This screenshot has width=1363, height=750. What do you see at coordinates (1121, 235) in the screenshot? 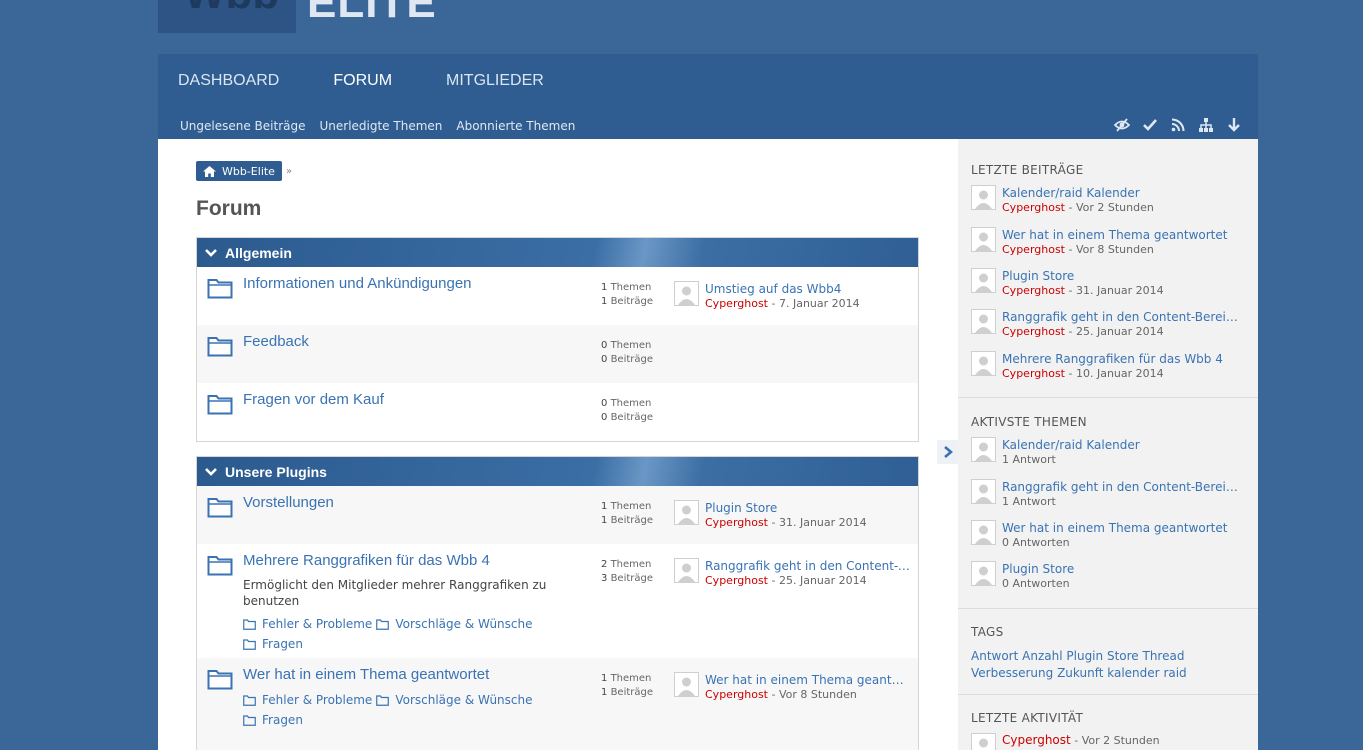
I see `sidebar-post-title: Wer hat in einem Thema geantwortet` at bounding box center [1121, 235].